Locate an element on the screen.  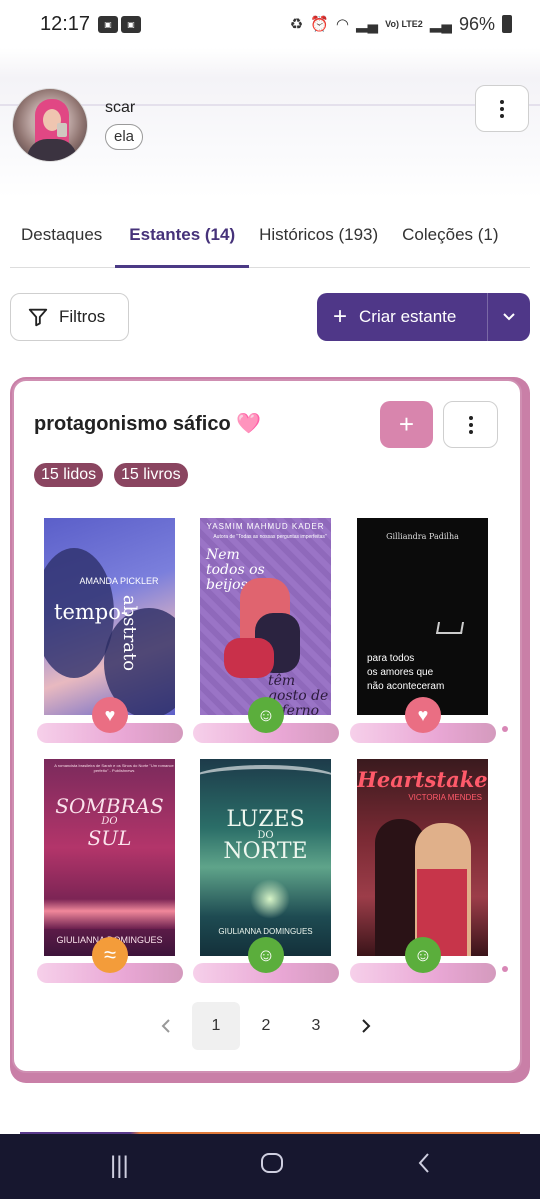
profile-menu-button is located at coordinates (502, 108).